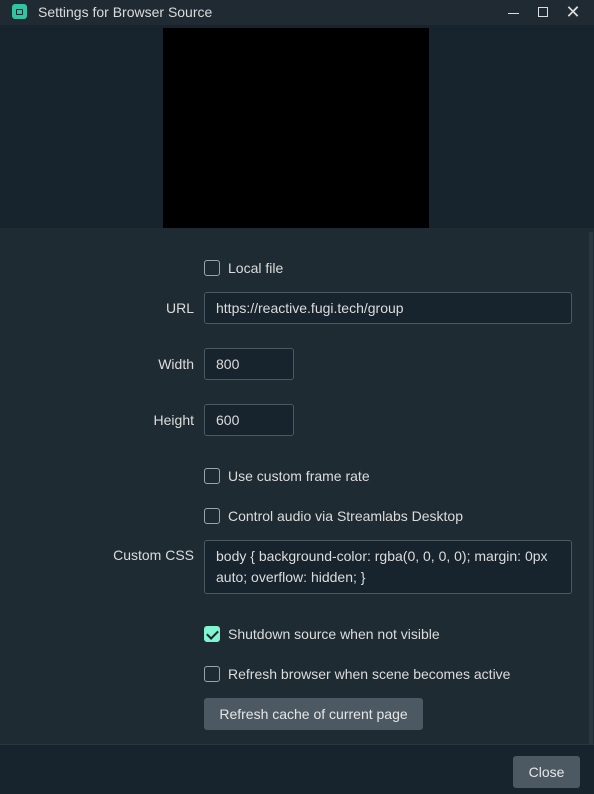  I want to click on refresh-cache-button: Refresh cache of current page, so click(313, 714).